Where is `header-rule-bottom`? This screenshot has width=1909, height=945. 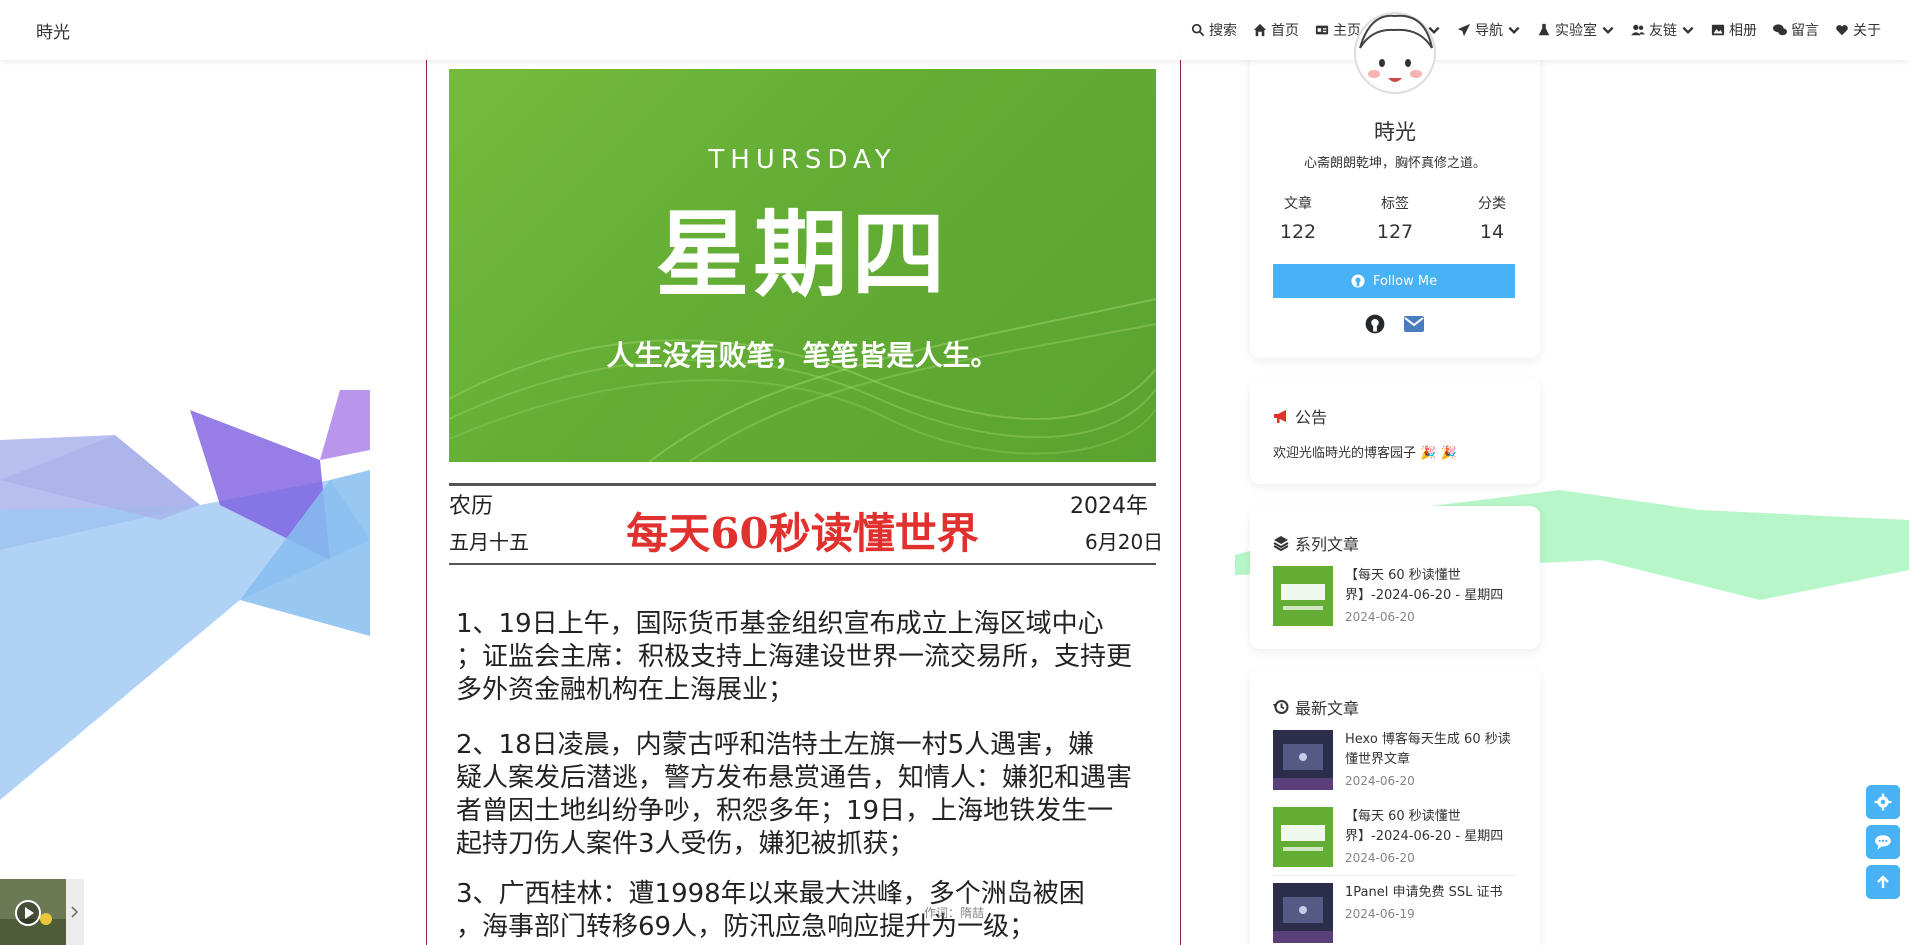 header-rule-bottom is located at coordinates (802, 564).